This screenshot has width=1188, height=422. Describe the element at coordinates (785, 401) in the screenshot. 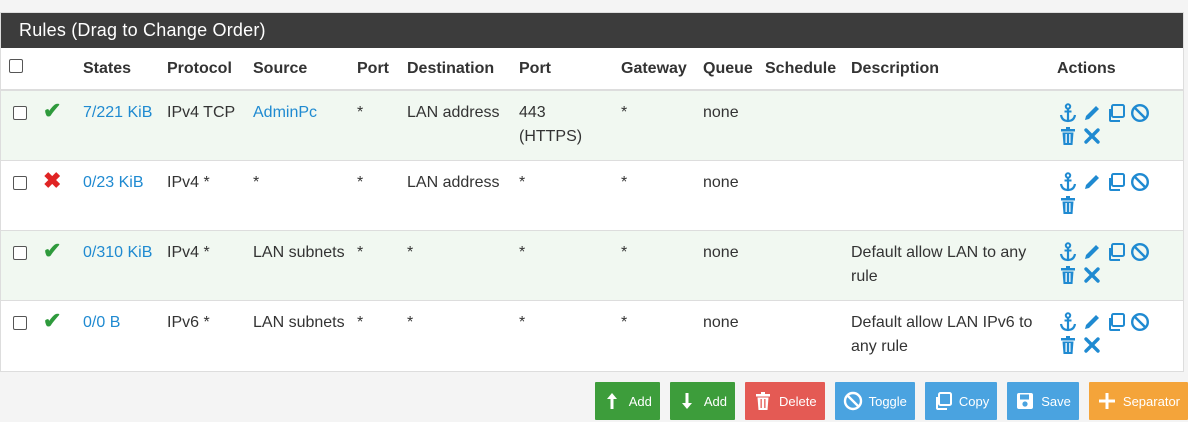

I see `delete-button: Delete` at that location.